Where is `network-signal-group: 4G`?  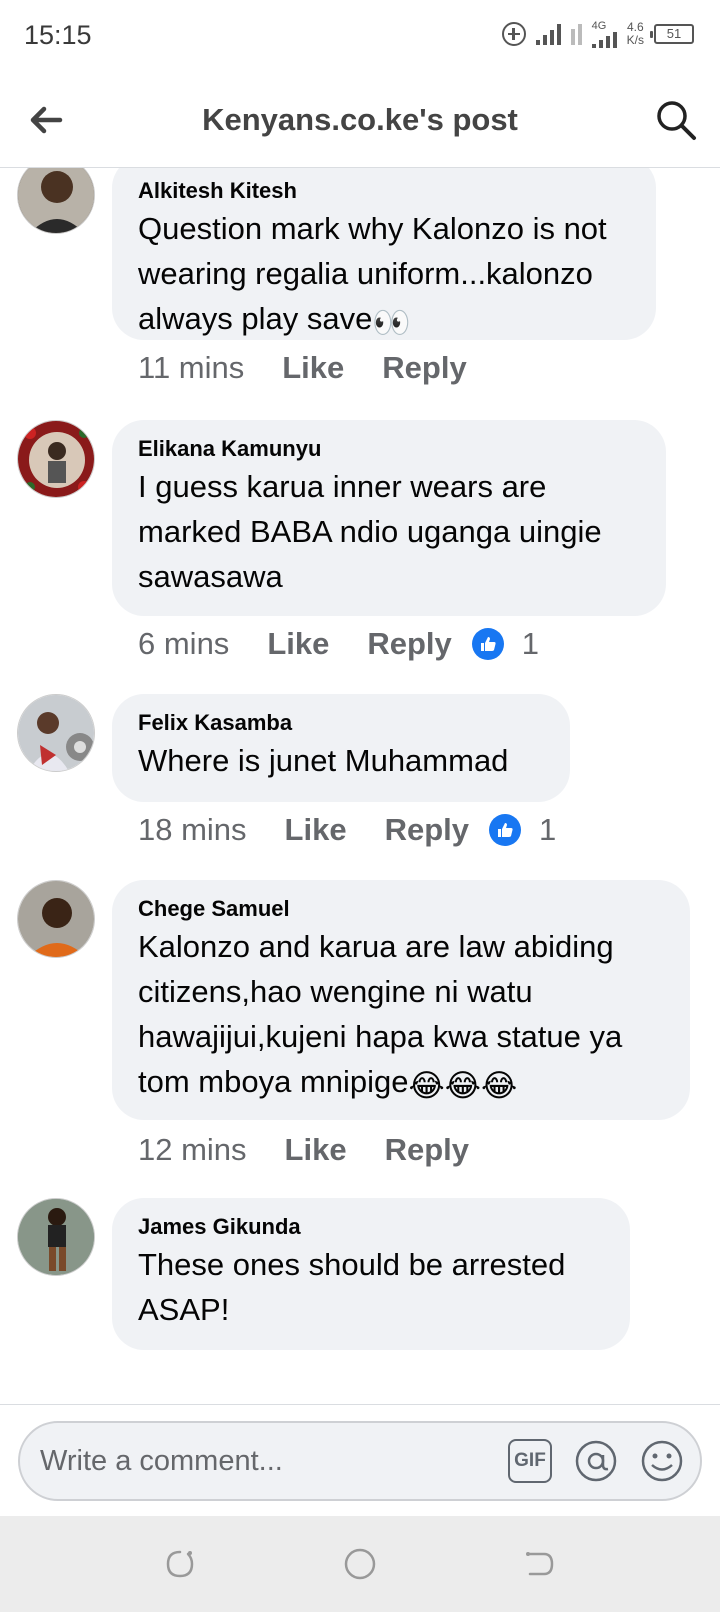 network-signal-group: 4G is located at coordinates (604, 34).